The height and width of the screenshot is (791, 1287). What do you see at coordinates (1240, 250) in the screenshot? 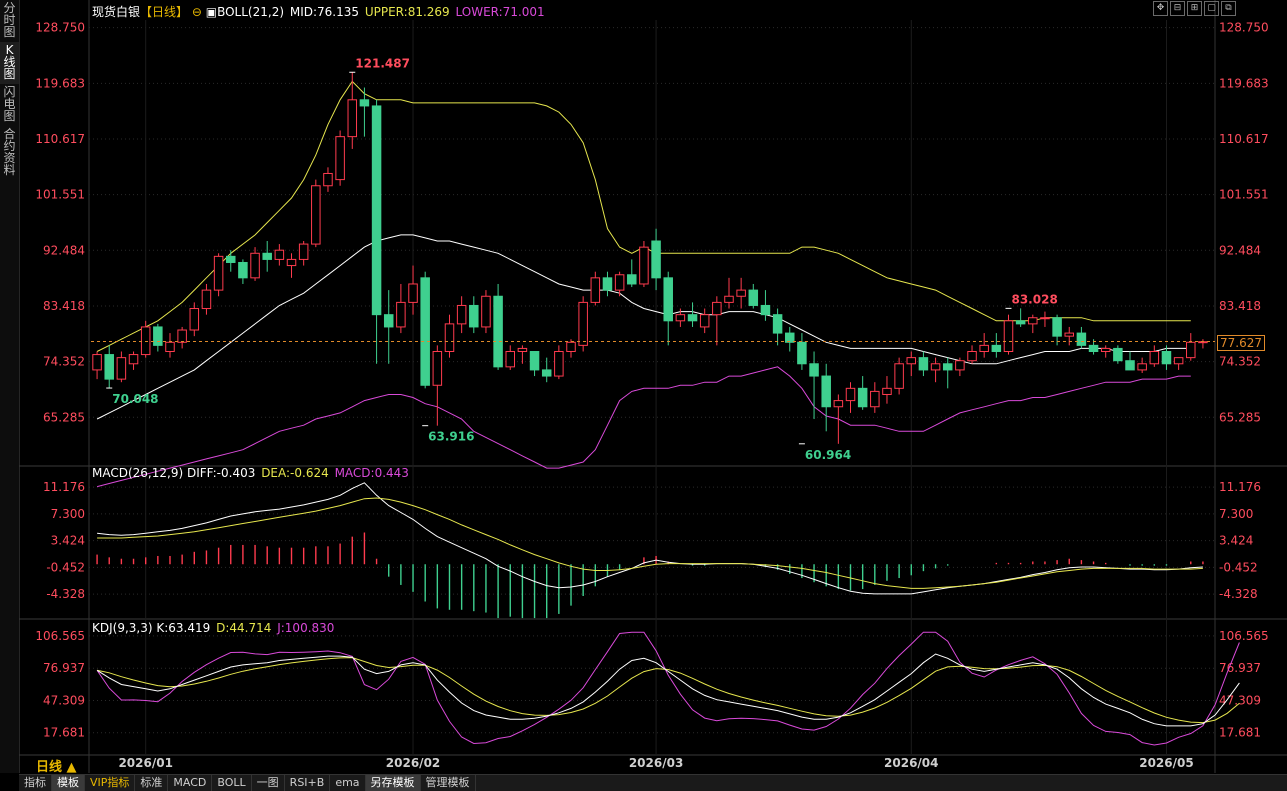
I see `price-tick-label-right: 92.484` at bounding box center [1240, 250].